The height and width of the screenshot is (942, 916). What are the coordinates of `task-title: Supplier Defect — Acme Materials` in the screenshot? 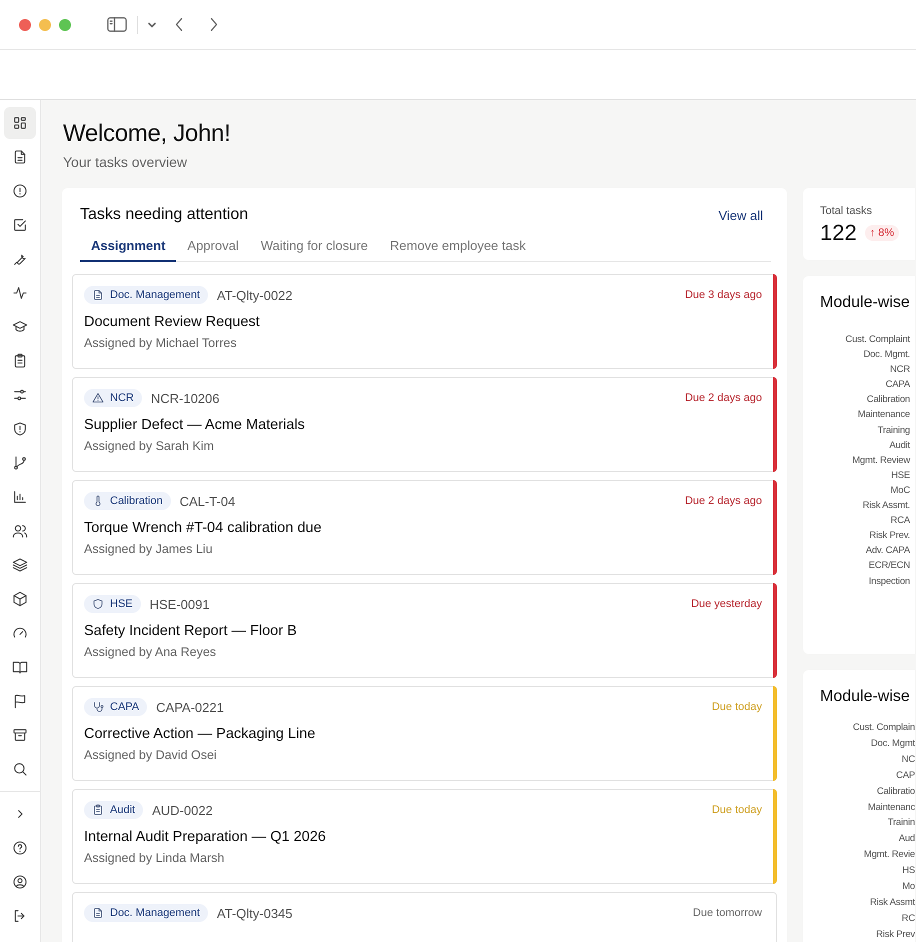 It's located at (195, 425).